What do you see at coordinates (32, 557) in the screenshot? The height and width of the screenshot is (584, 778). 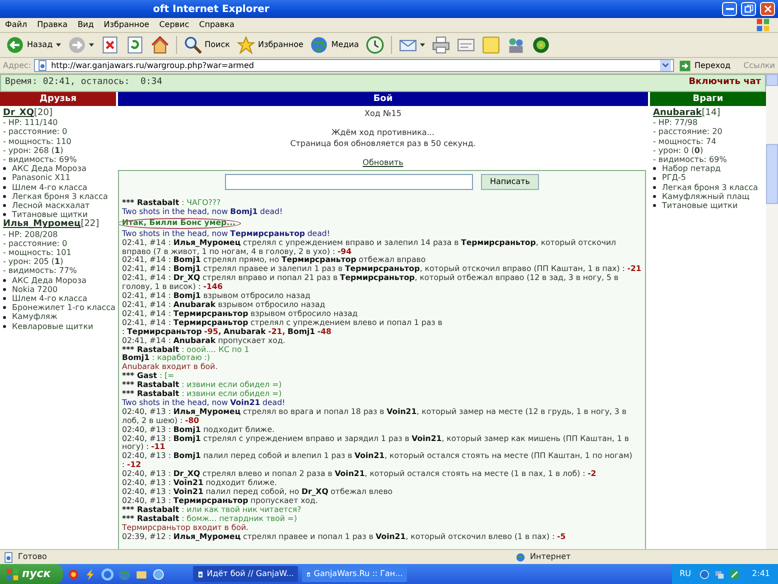 I see `status-text: Готово` at bounding box center [32, 557].